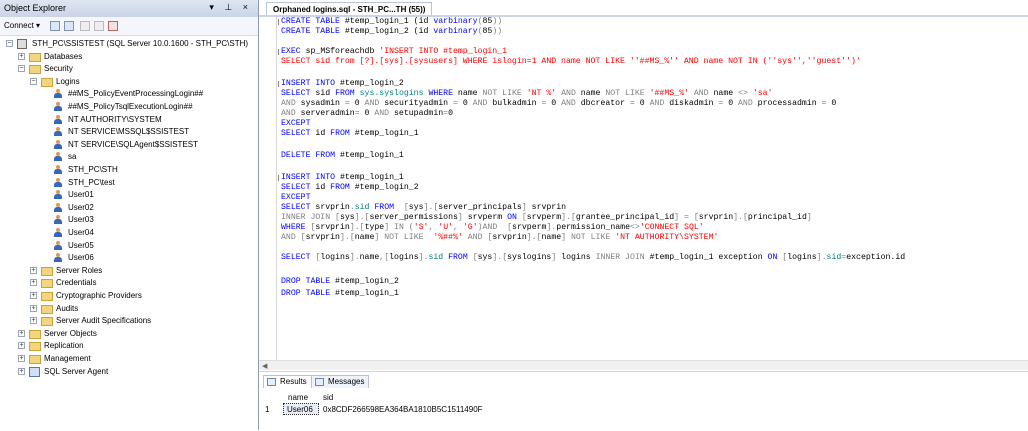  Describe the element at coordinates (487, 217) in the screenshot. I see `code-token: srvperm` at that location.